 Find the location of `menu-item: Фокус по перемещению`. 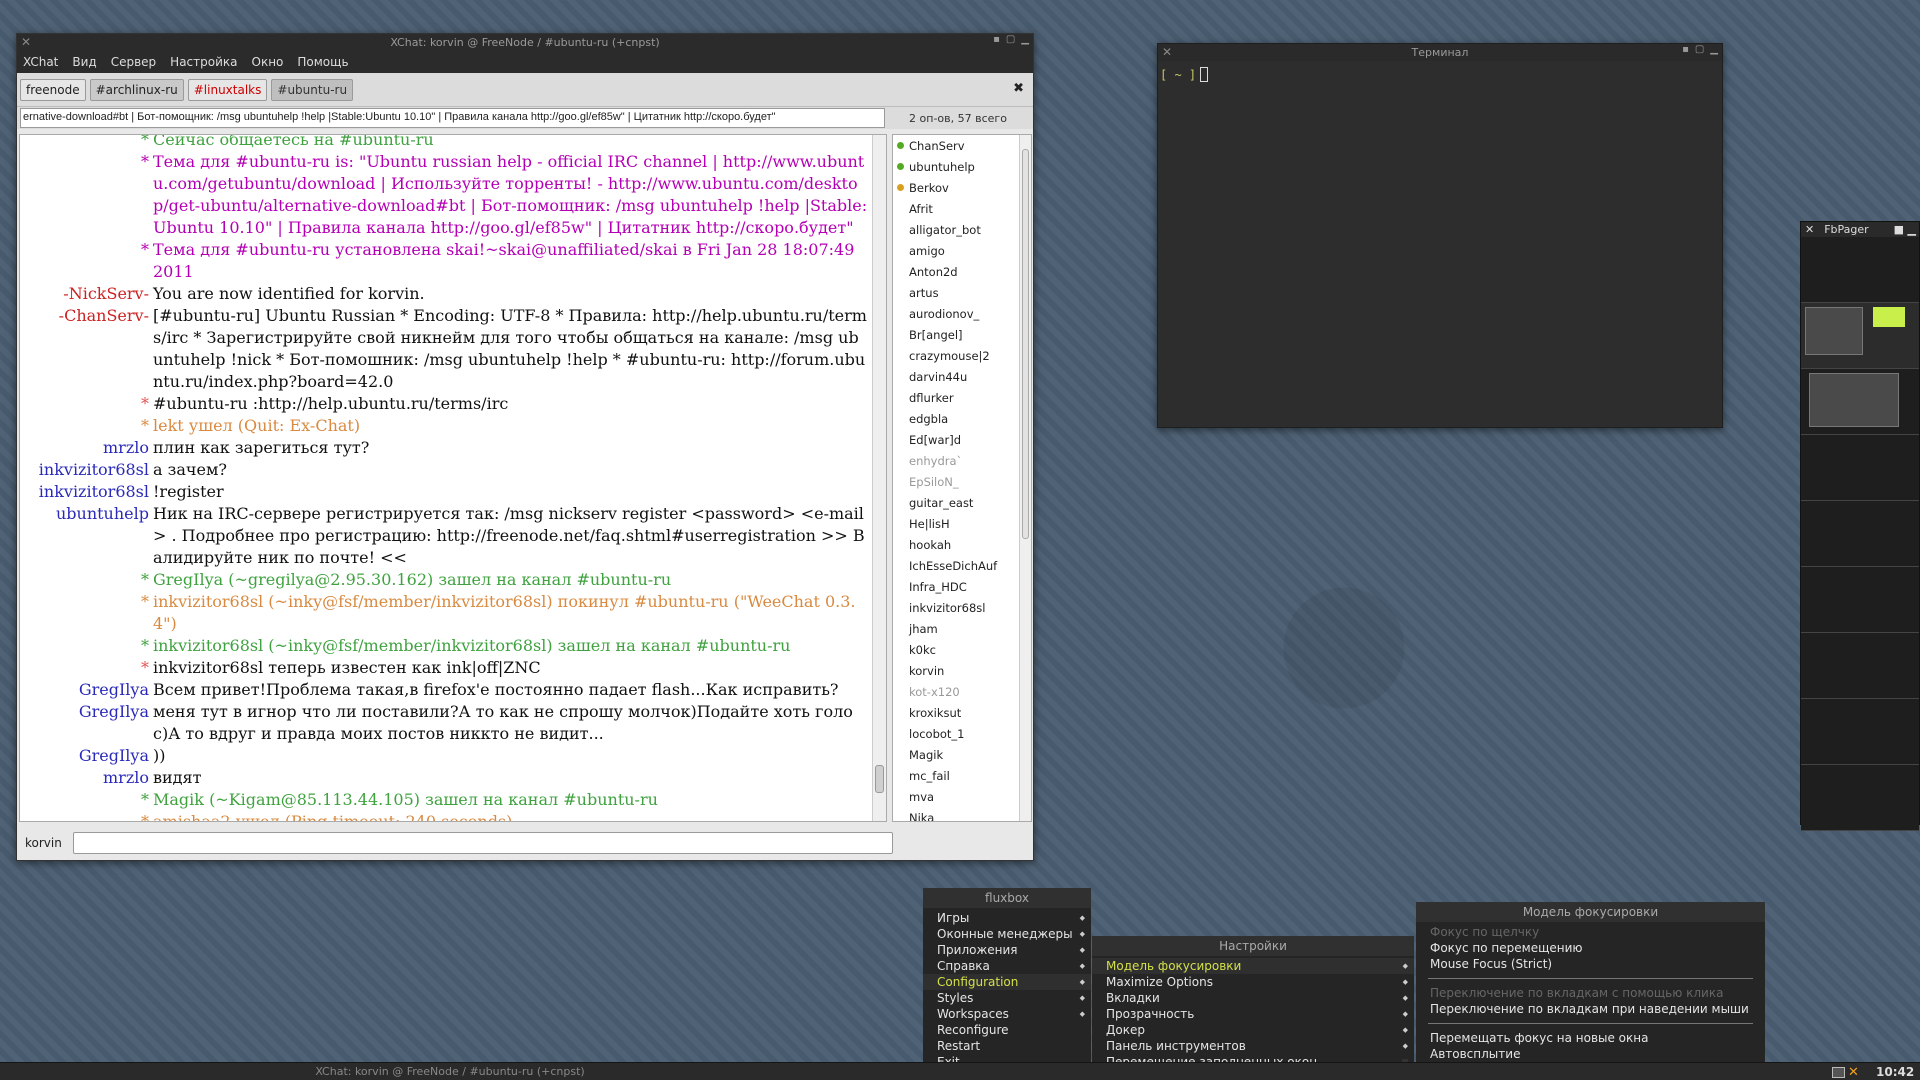

menu-item: Фокус по перемещению is located at coordinates (1590, 948).